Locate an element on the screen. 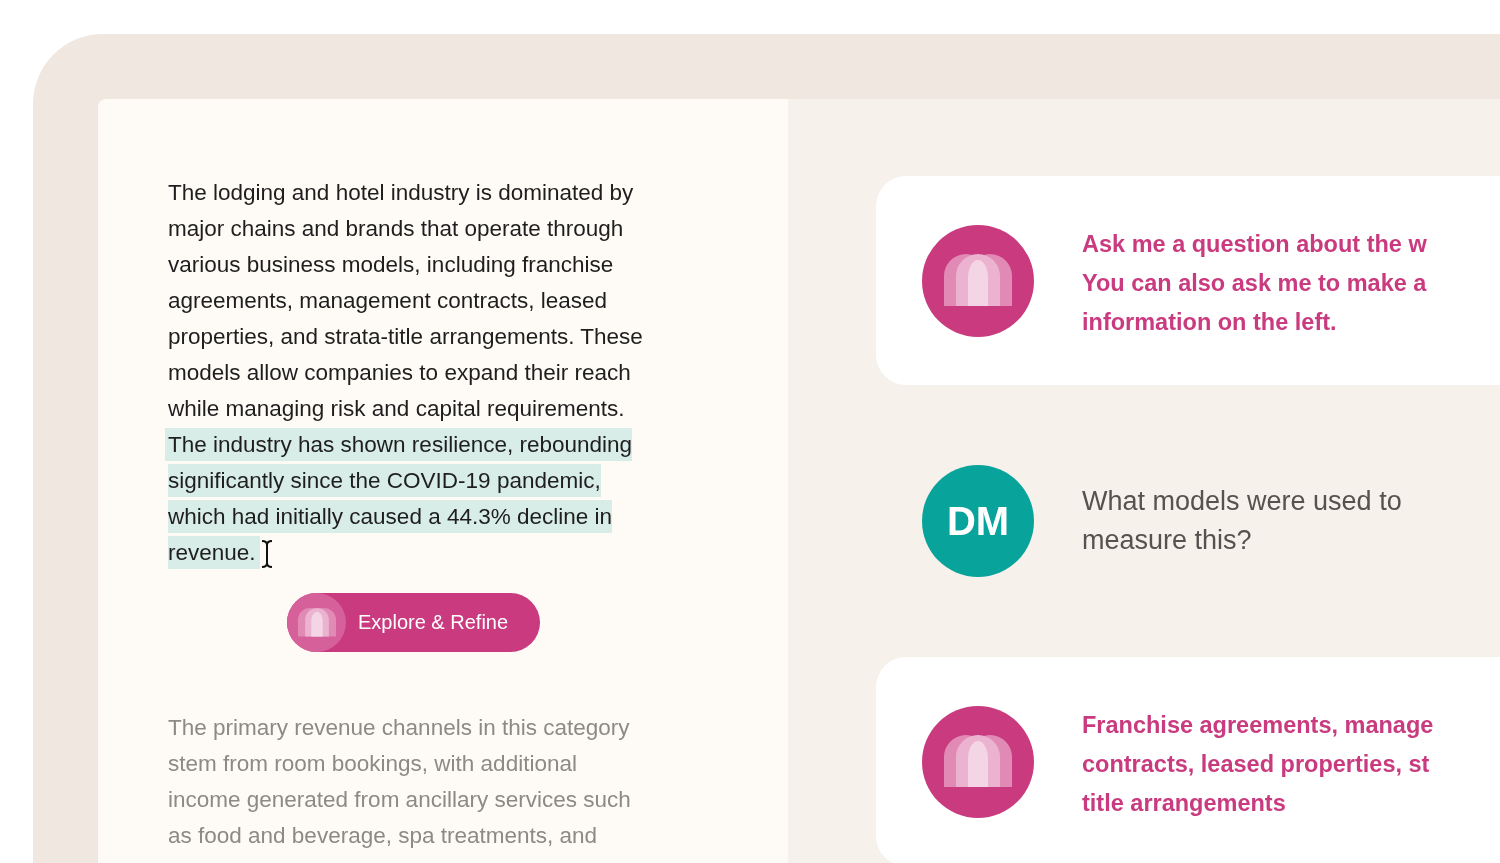 This screenshot has height=863, width=1500. text-cursor-icon is located at coordinates (267, 554).